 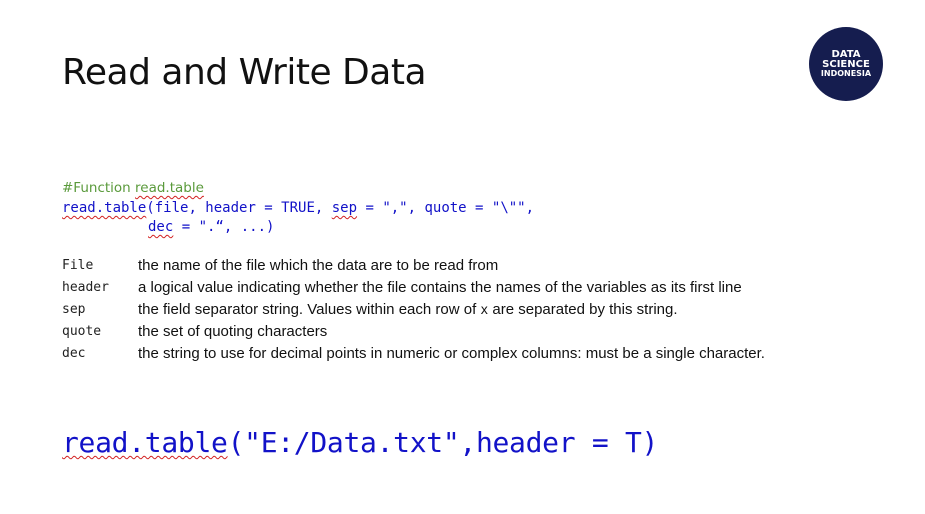 What do you see at coordinates (161, 227) in the screenshot?
I see `code-dec-arg: dec` at bounding box center [161, 227].